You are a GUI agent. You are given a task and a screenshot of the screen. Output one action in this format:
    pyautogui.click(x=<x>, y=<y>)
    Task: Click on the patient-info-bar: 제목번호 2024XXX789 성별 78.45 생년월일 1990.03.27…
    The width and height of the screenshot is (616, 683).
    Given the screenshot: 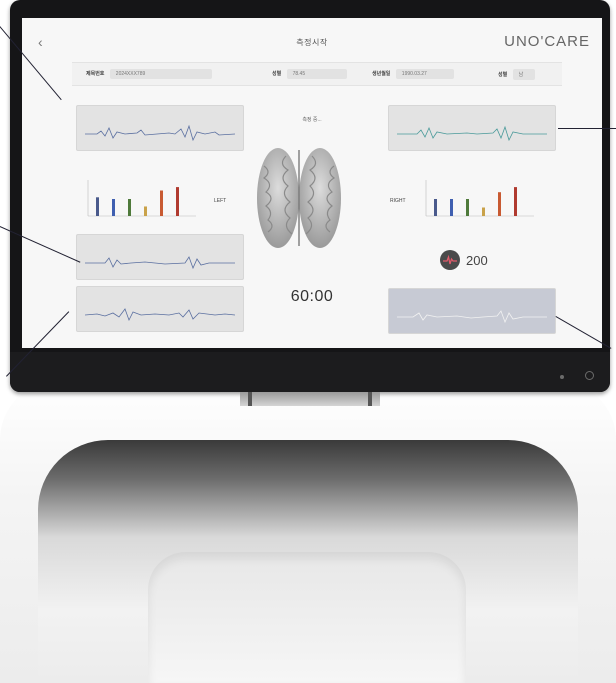 What is the action you would take?
    pyautogui.click(x=317, y=74)
    